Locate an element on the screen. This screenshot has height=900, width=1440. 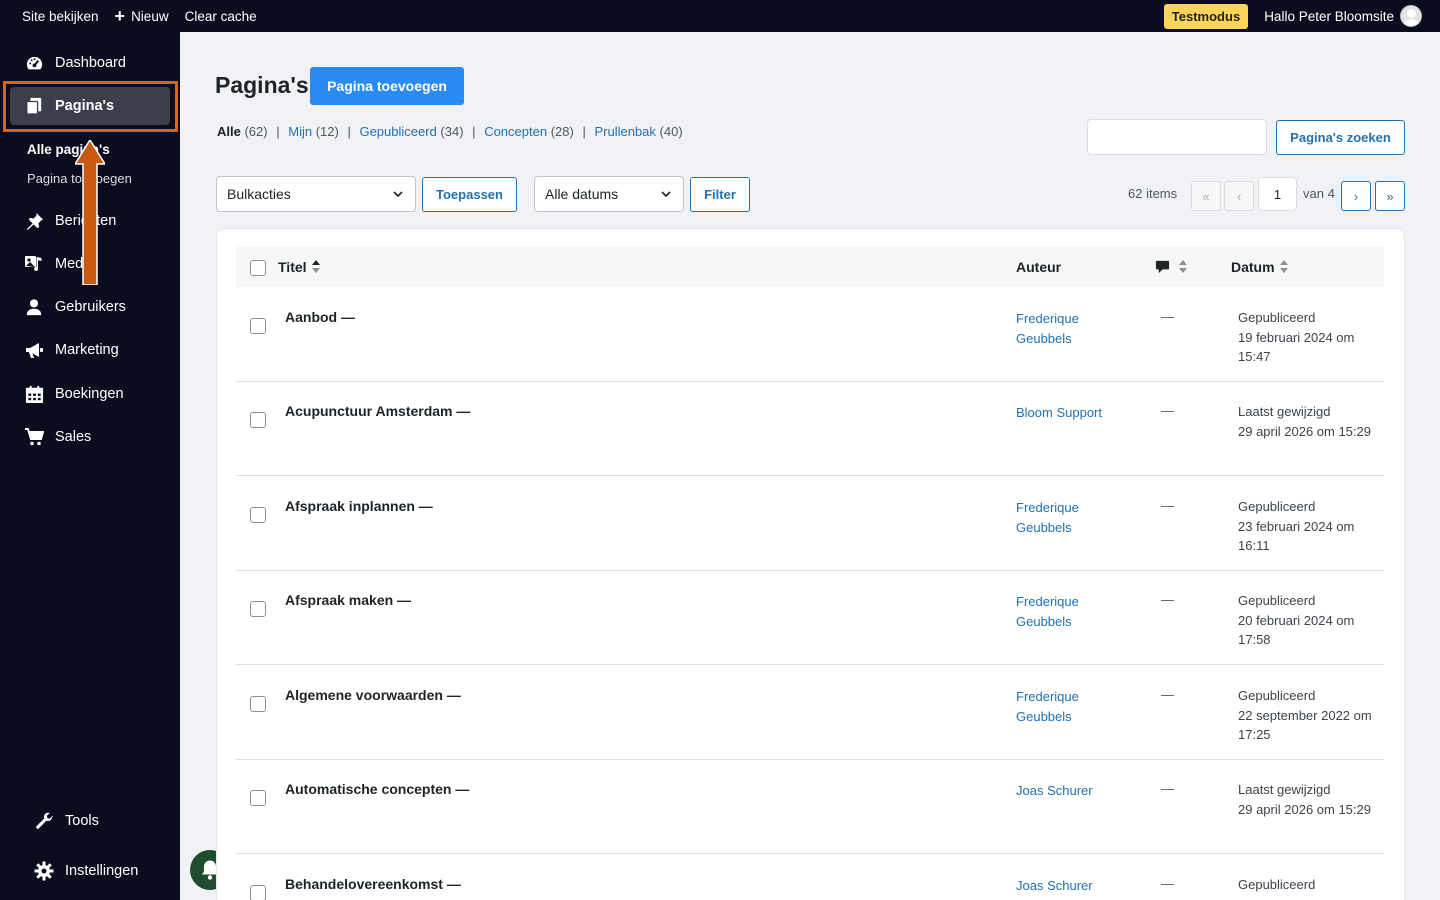
page-title: Pagina's is located at coordinates (262, 85).